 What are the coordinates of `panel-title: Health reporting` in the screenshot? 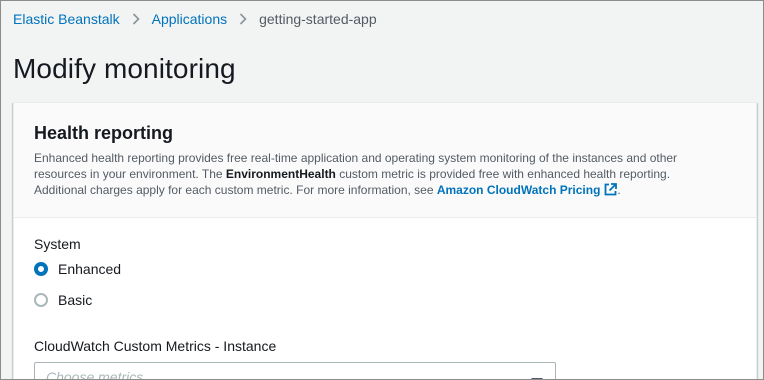 It's located at (104, 133).